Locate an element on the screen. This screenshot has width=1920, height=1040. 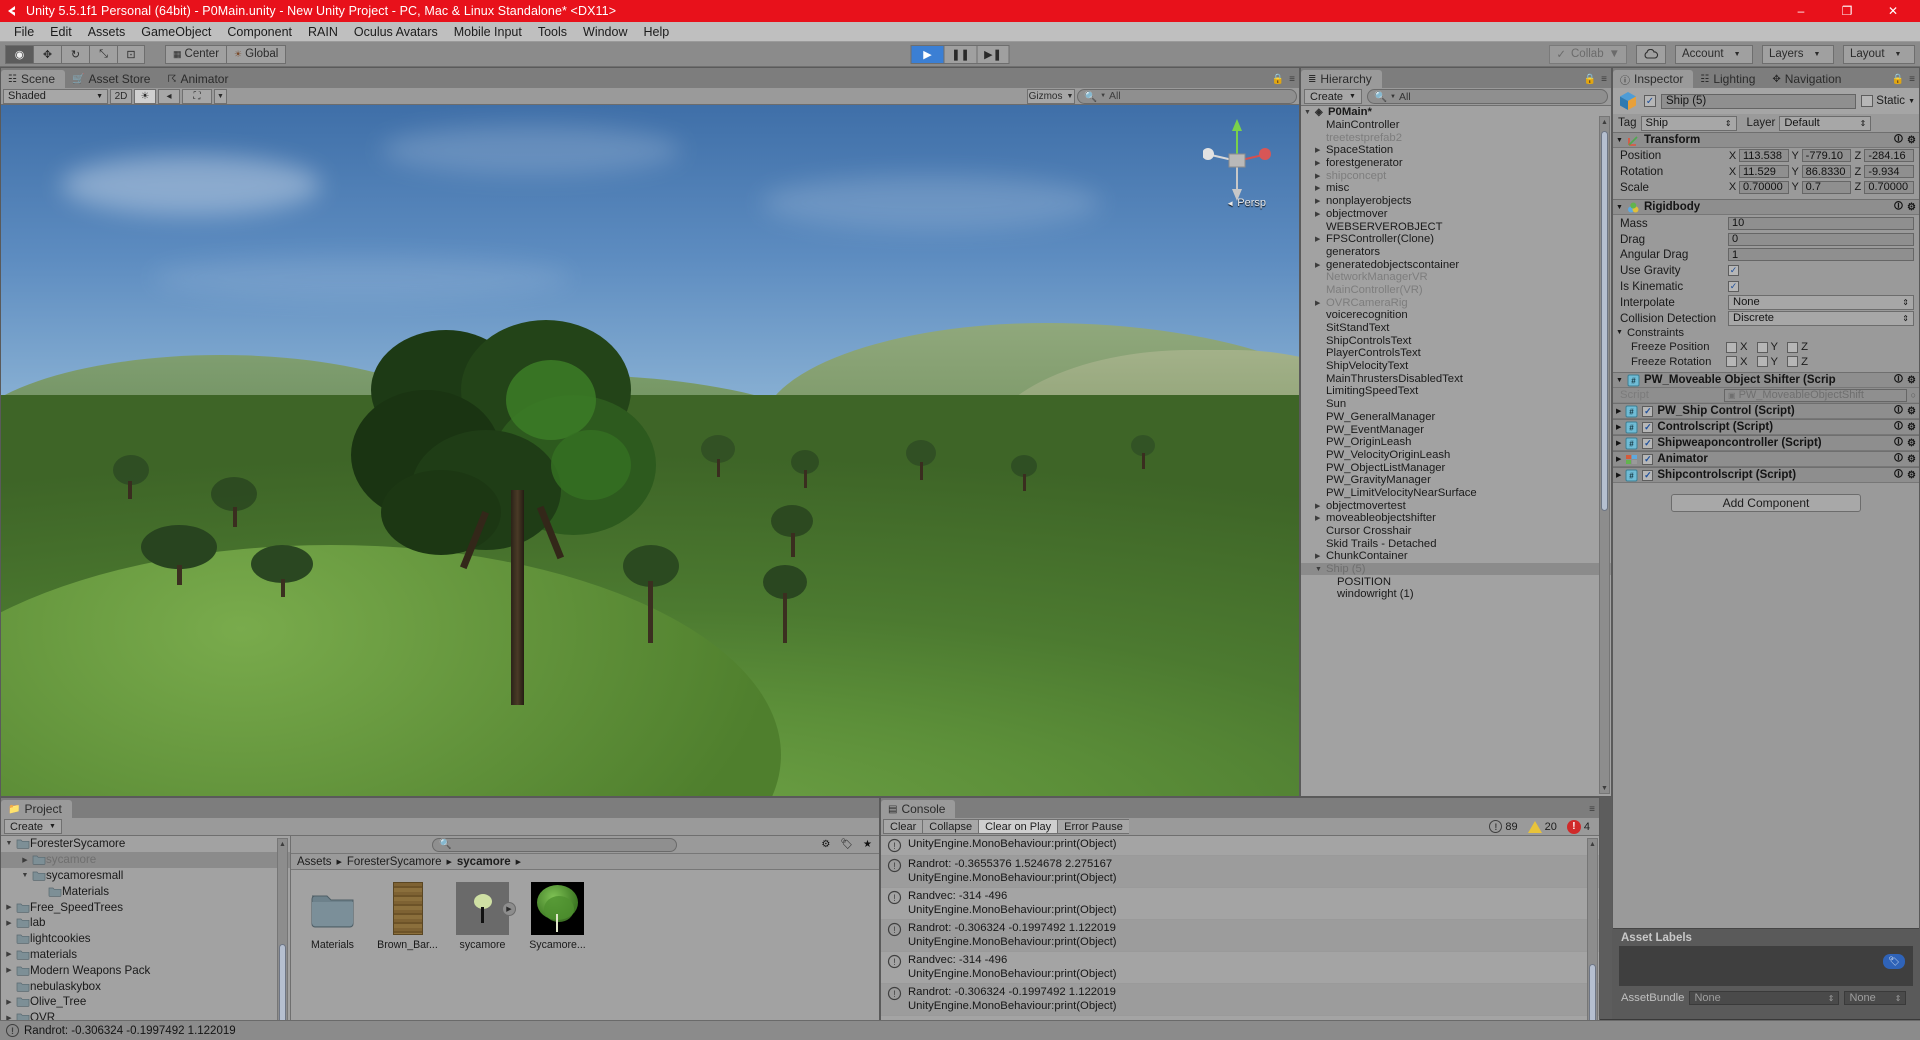
mass-field: 10 is located at coordinates (1821, 223).